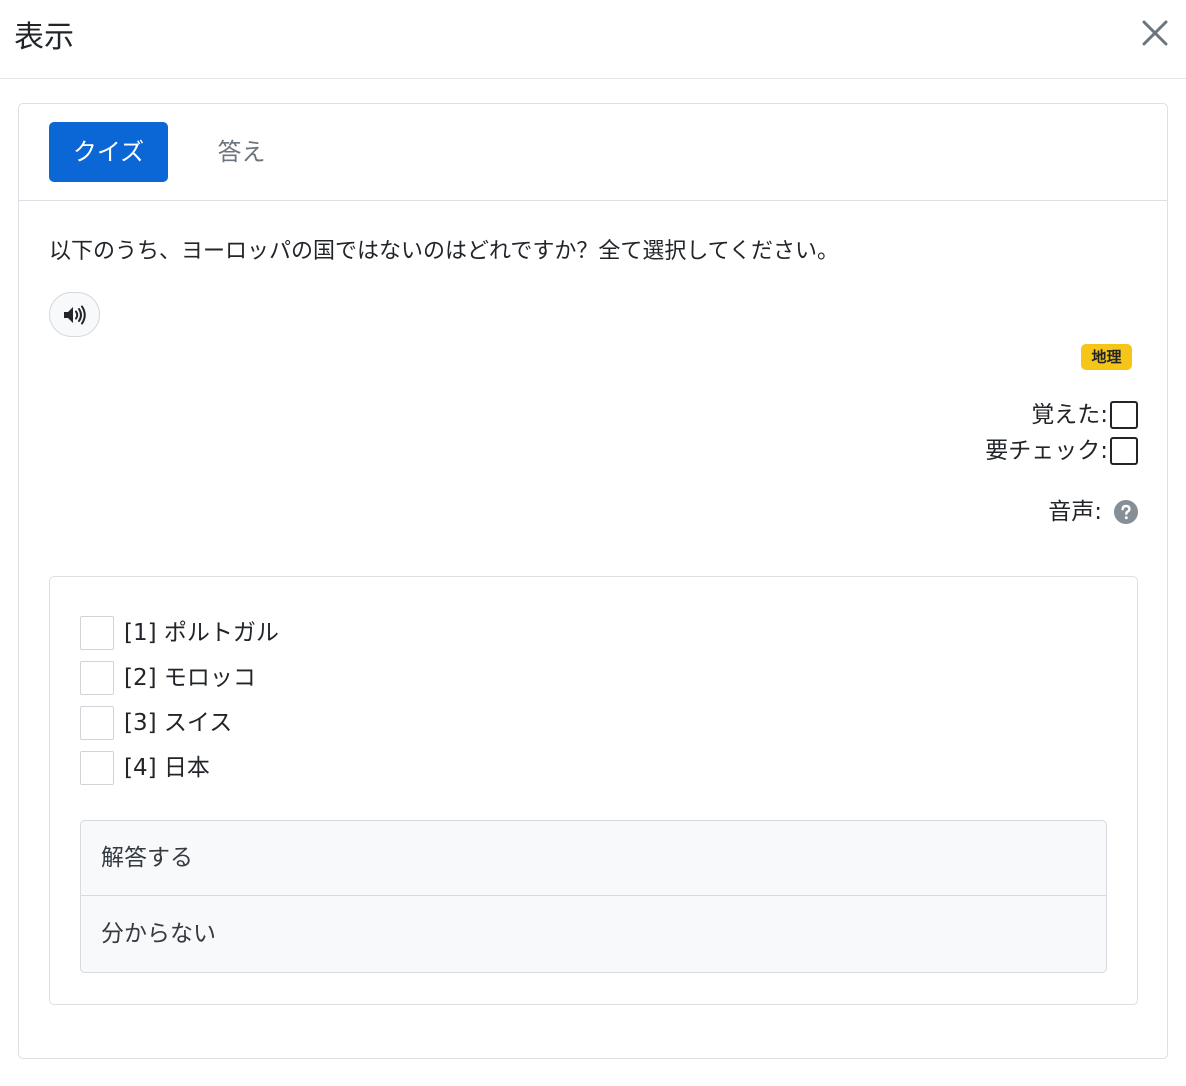  I want to click on option-2: [2] モロッコ, so click(168, 678).